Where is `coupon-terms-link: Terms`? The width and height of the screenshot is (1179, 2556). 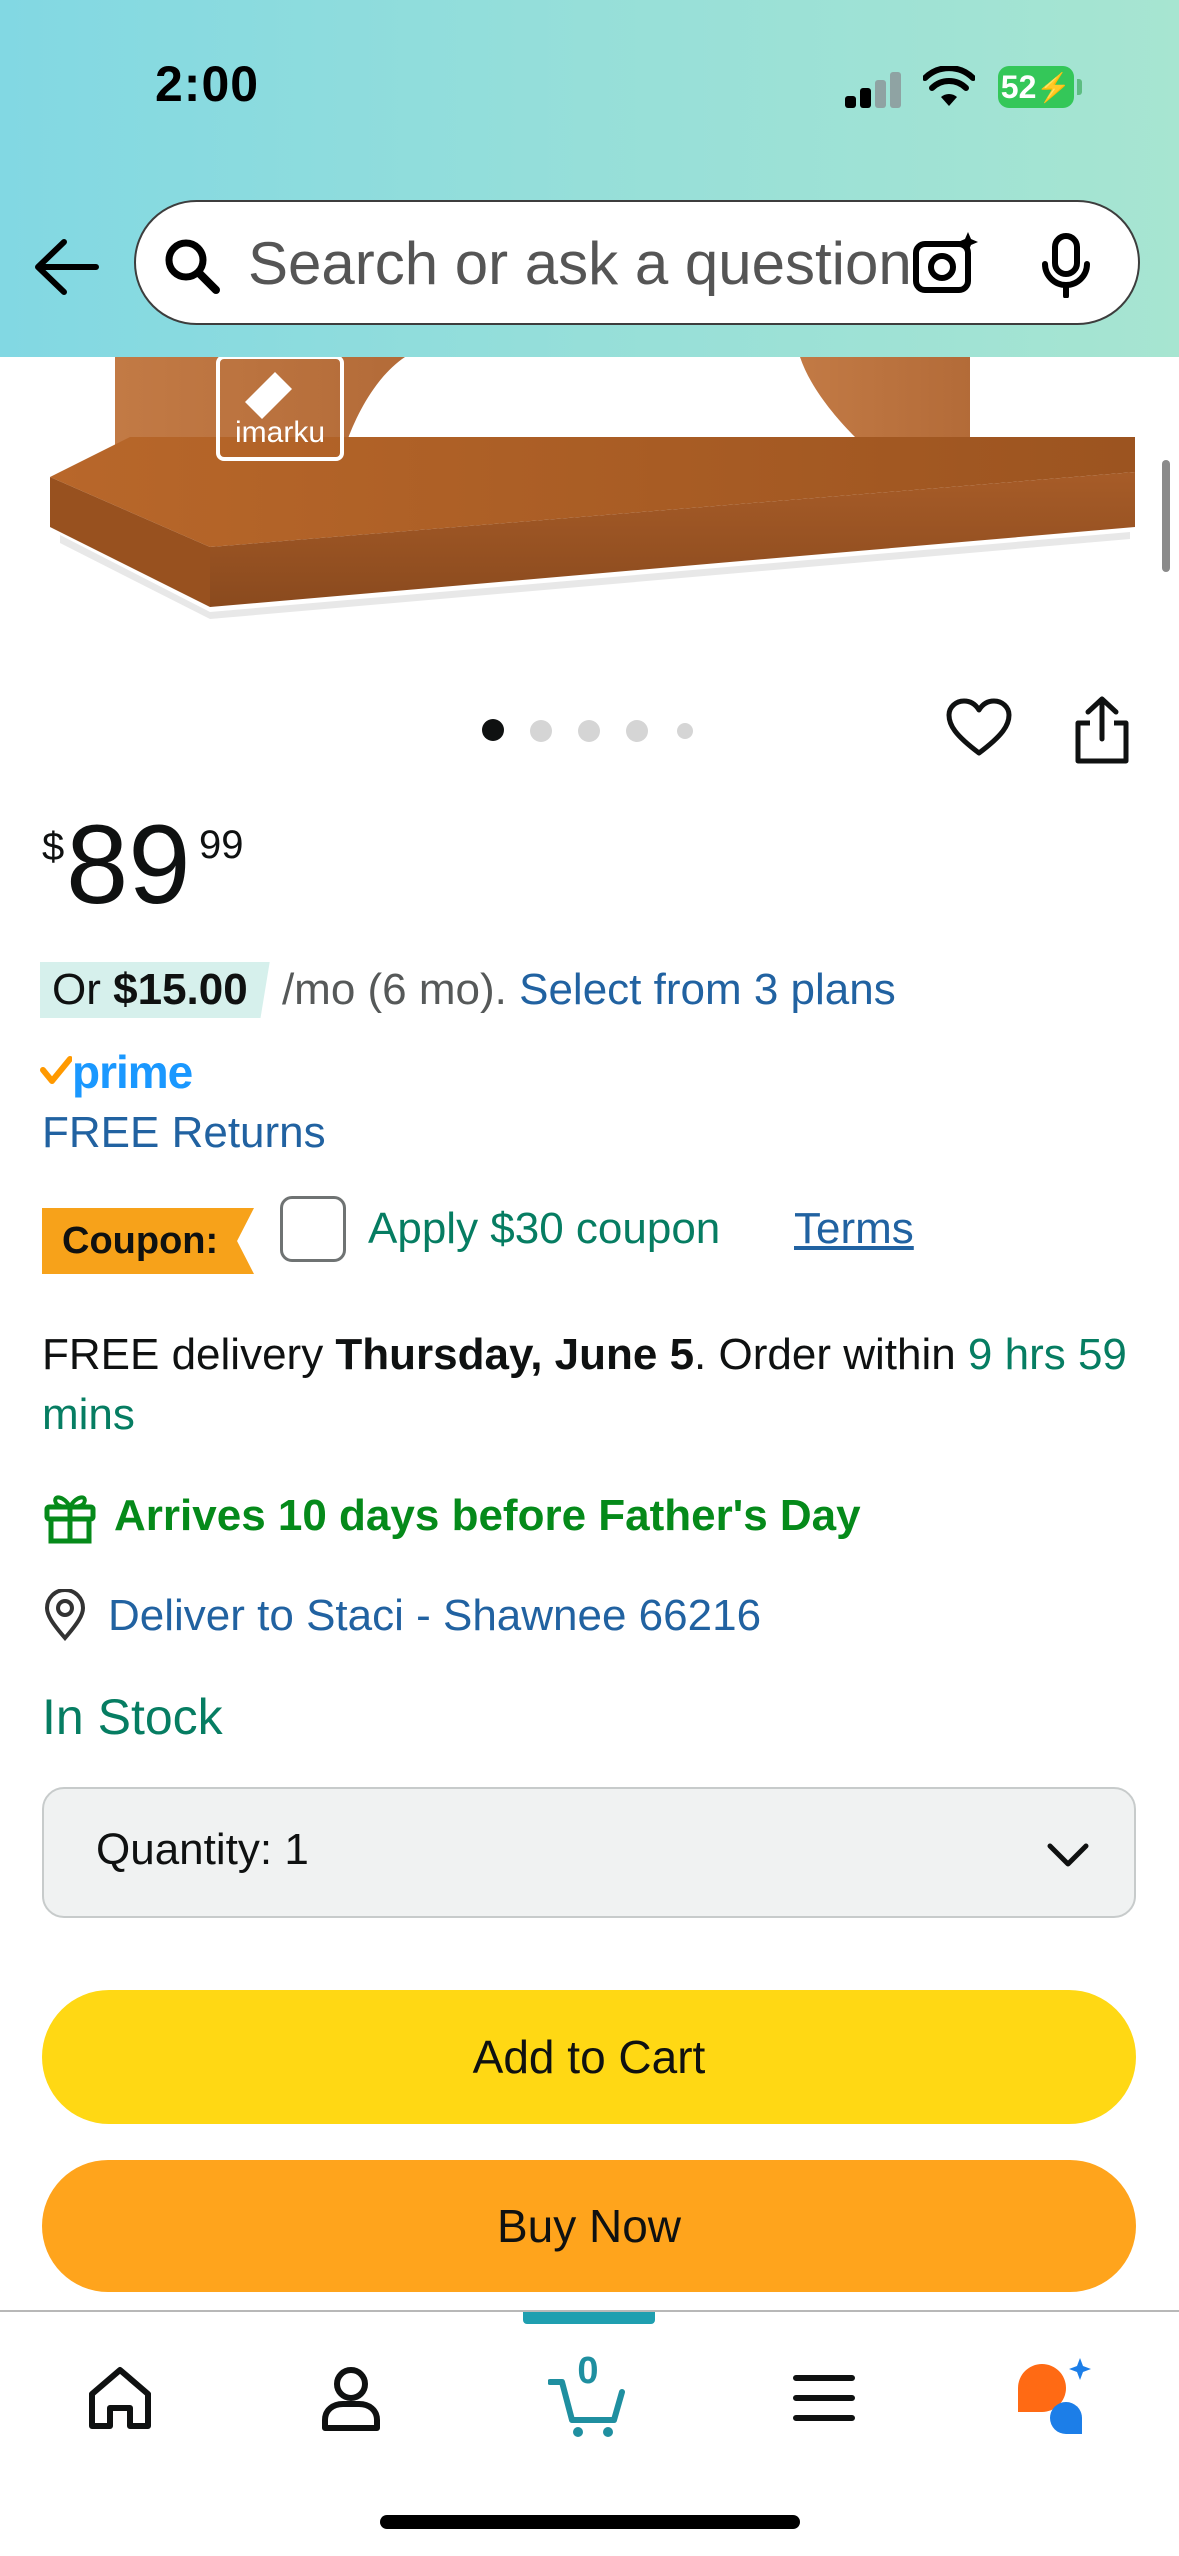 coupon-terms-link: Terms is located at coordinates (854, 1229).